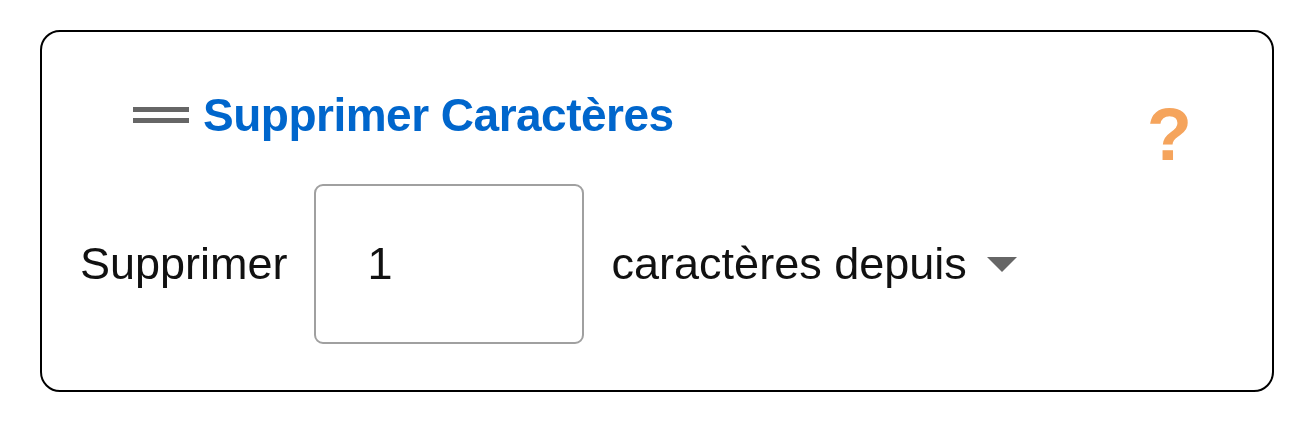  I want to click on field-label: Supprimer, so click(184, 264).